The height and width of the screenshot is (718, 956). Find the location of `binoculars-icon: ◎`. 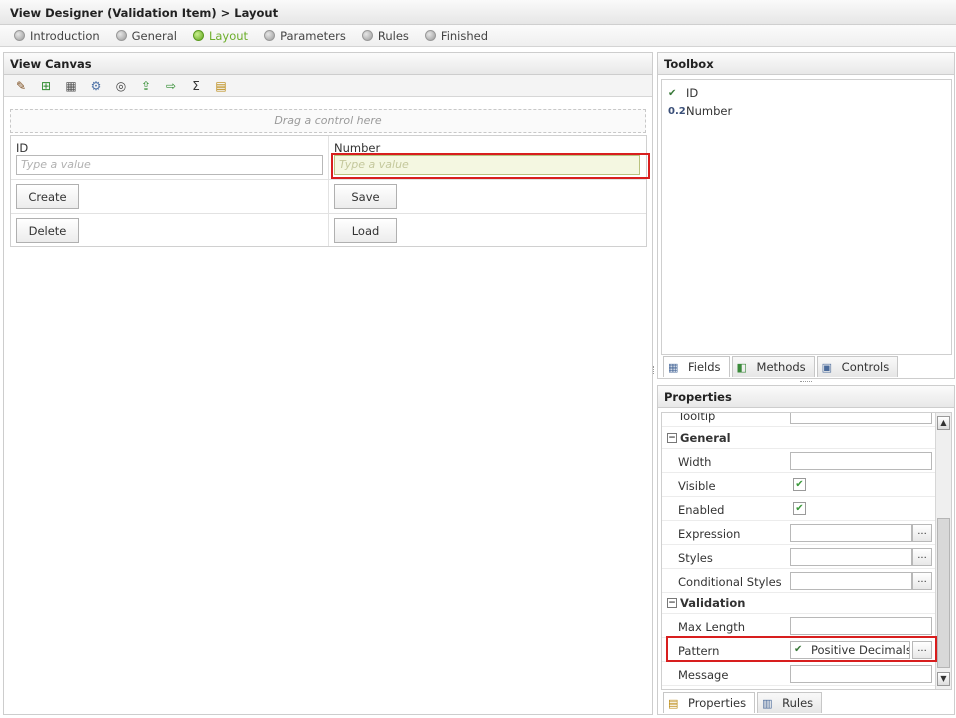

binoculars-icon: ◎ is located at coordinates (121, 86).